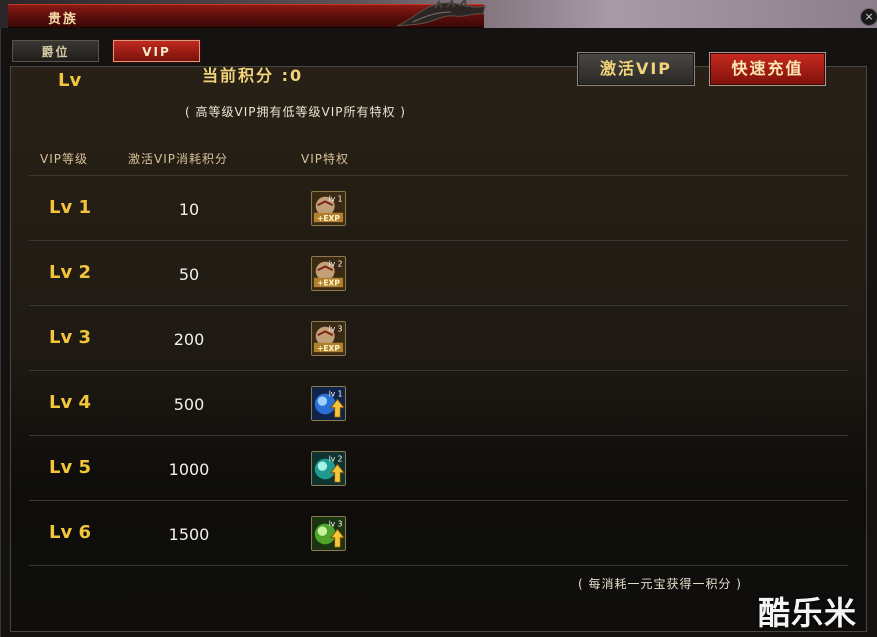 This screenshot has height=637, width=877. Describe the element at coordinates (189, 209) in the screenshot. I see `row-cost: 10` at that location.